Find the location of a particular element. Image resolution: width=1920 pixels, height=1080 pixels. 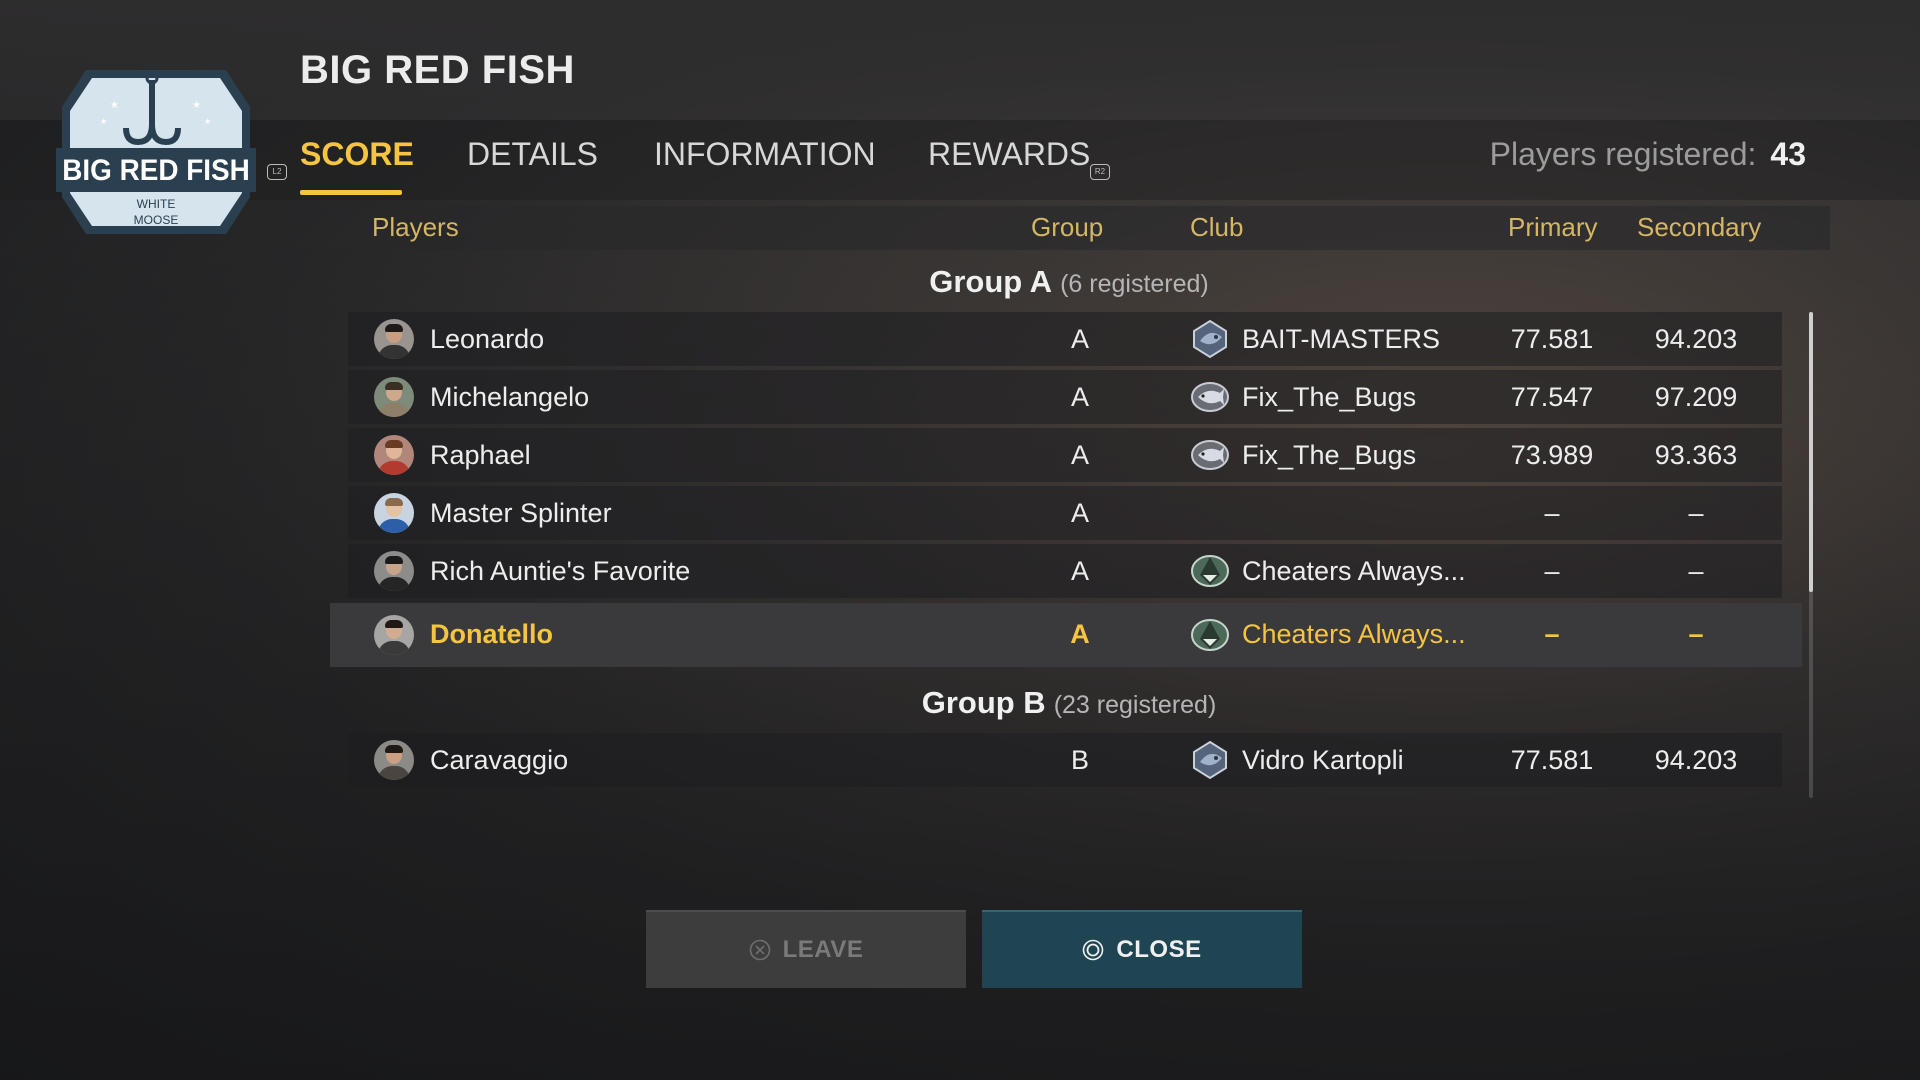

circle-icon is located at coordinates (1093, 950).